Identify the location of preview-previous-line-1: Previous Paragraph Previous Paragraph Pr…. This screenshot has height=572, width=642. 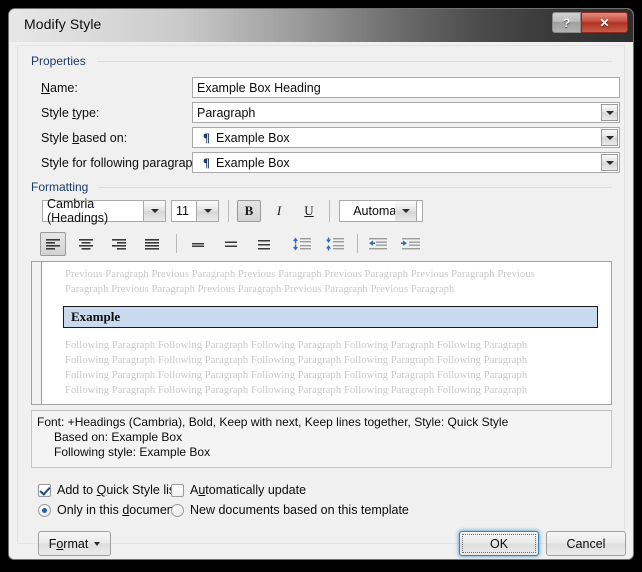
(300, 274).